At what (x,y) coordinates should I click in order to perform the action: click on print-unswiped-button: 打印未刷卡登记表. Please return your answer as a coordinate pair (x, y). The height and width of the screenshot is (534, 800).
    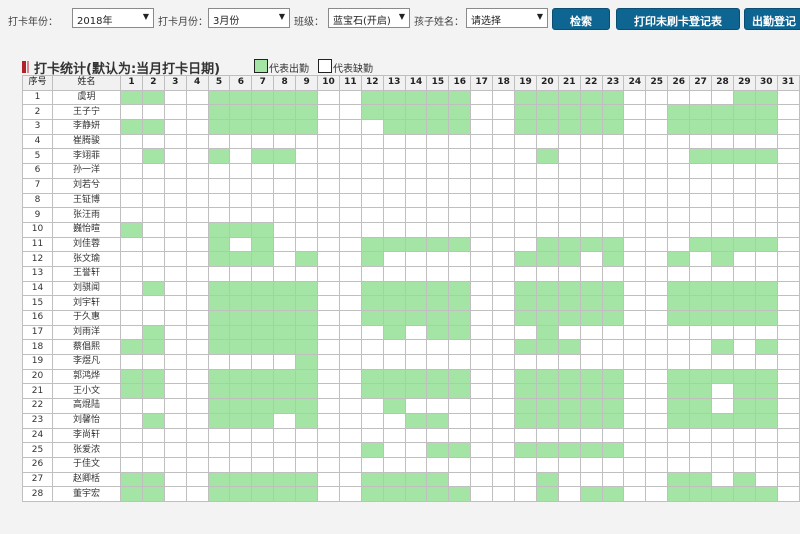
    Looking at the image, I should click on (678, 19).